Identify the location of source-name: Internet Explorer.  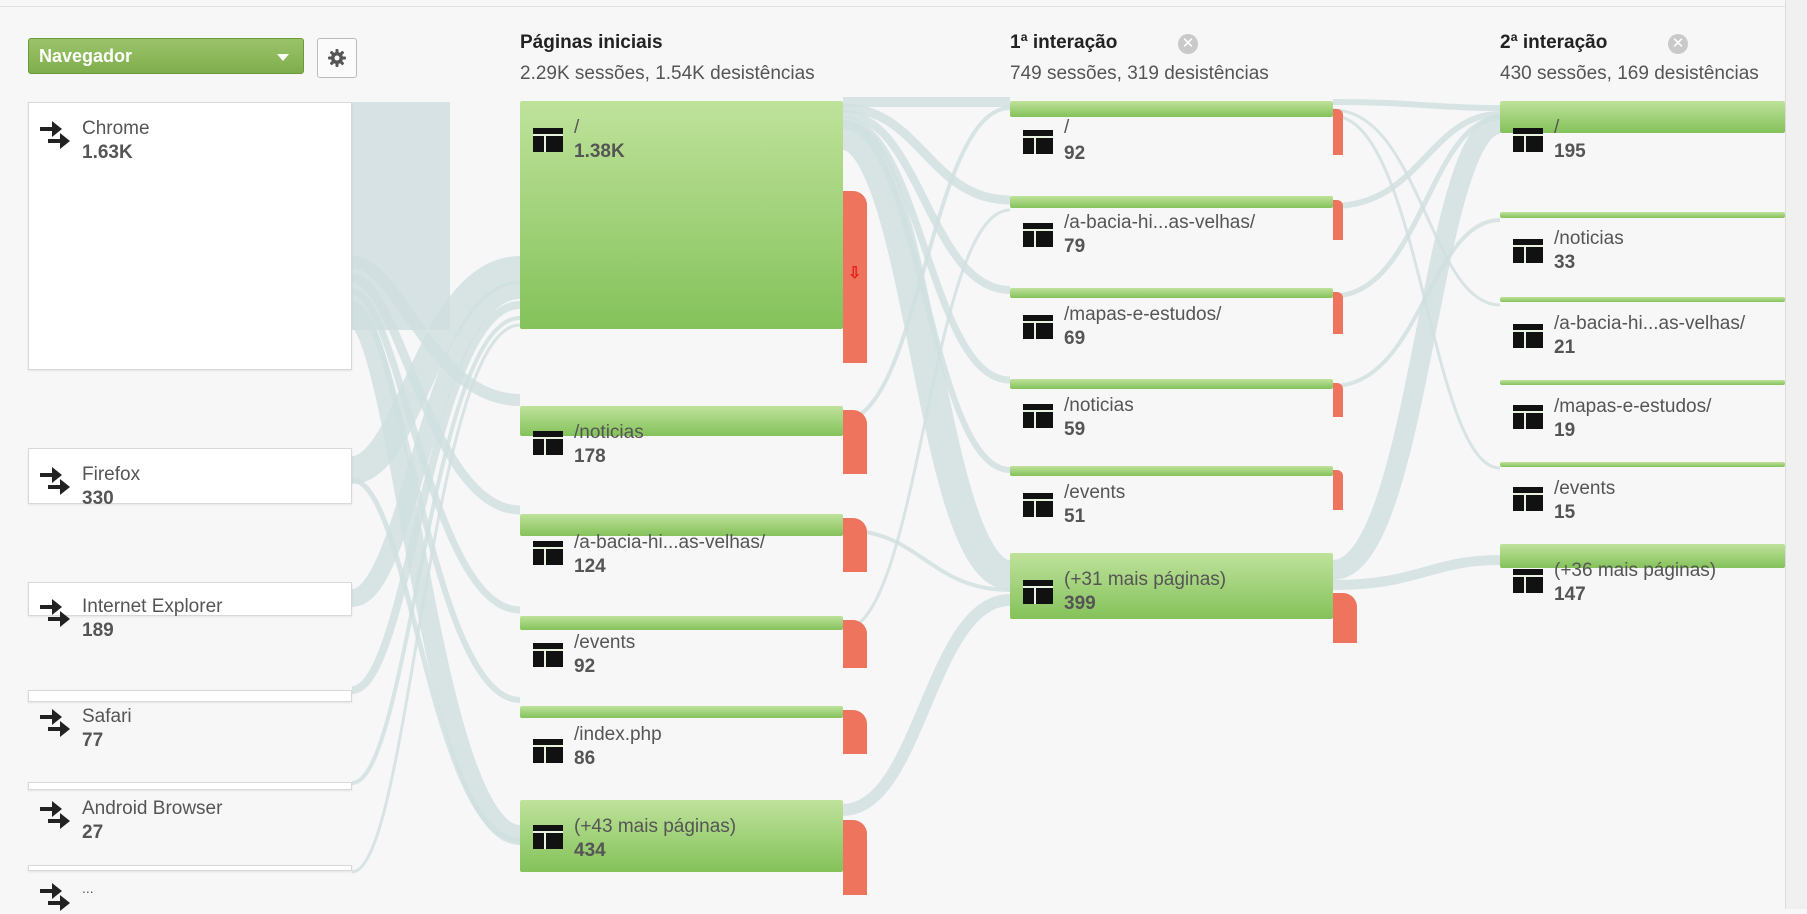
(152, 606).